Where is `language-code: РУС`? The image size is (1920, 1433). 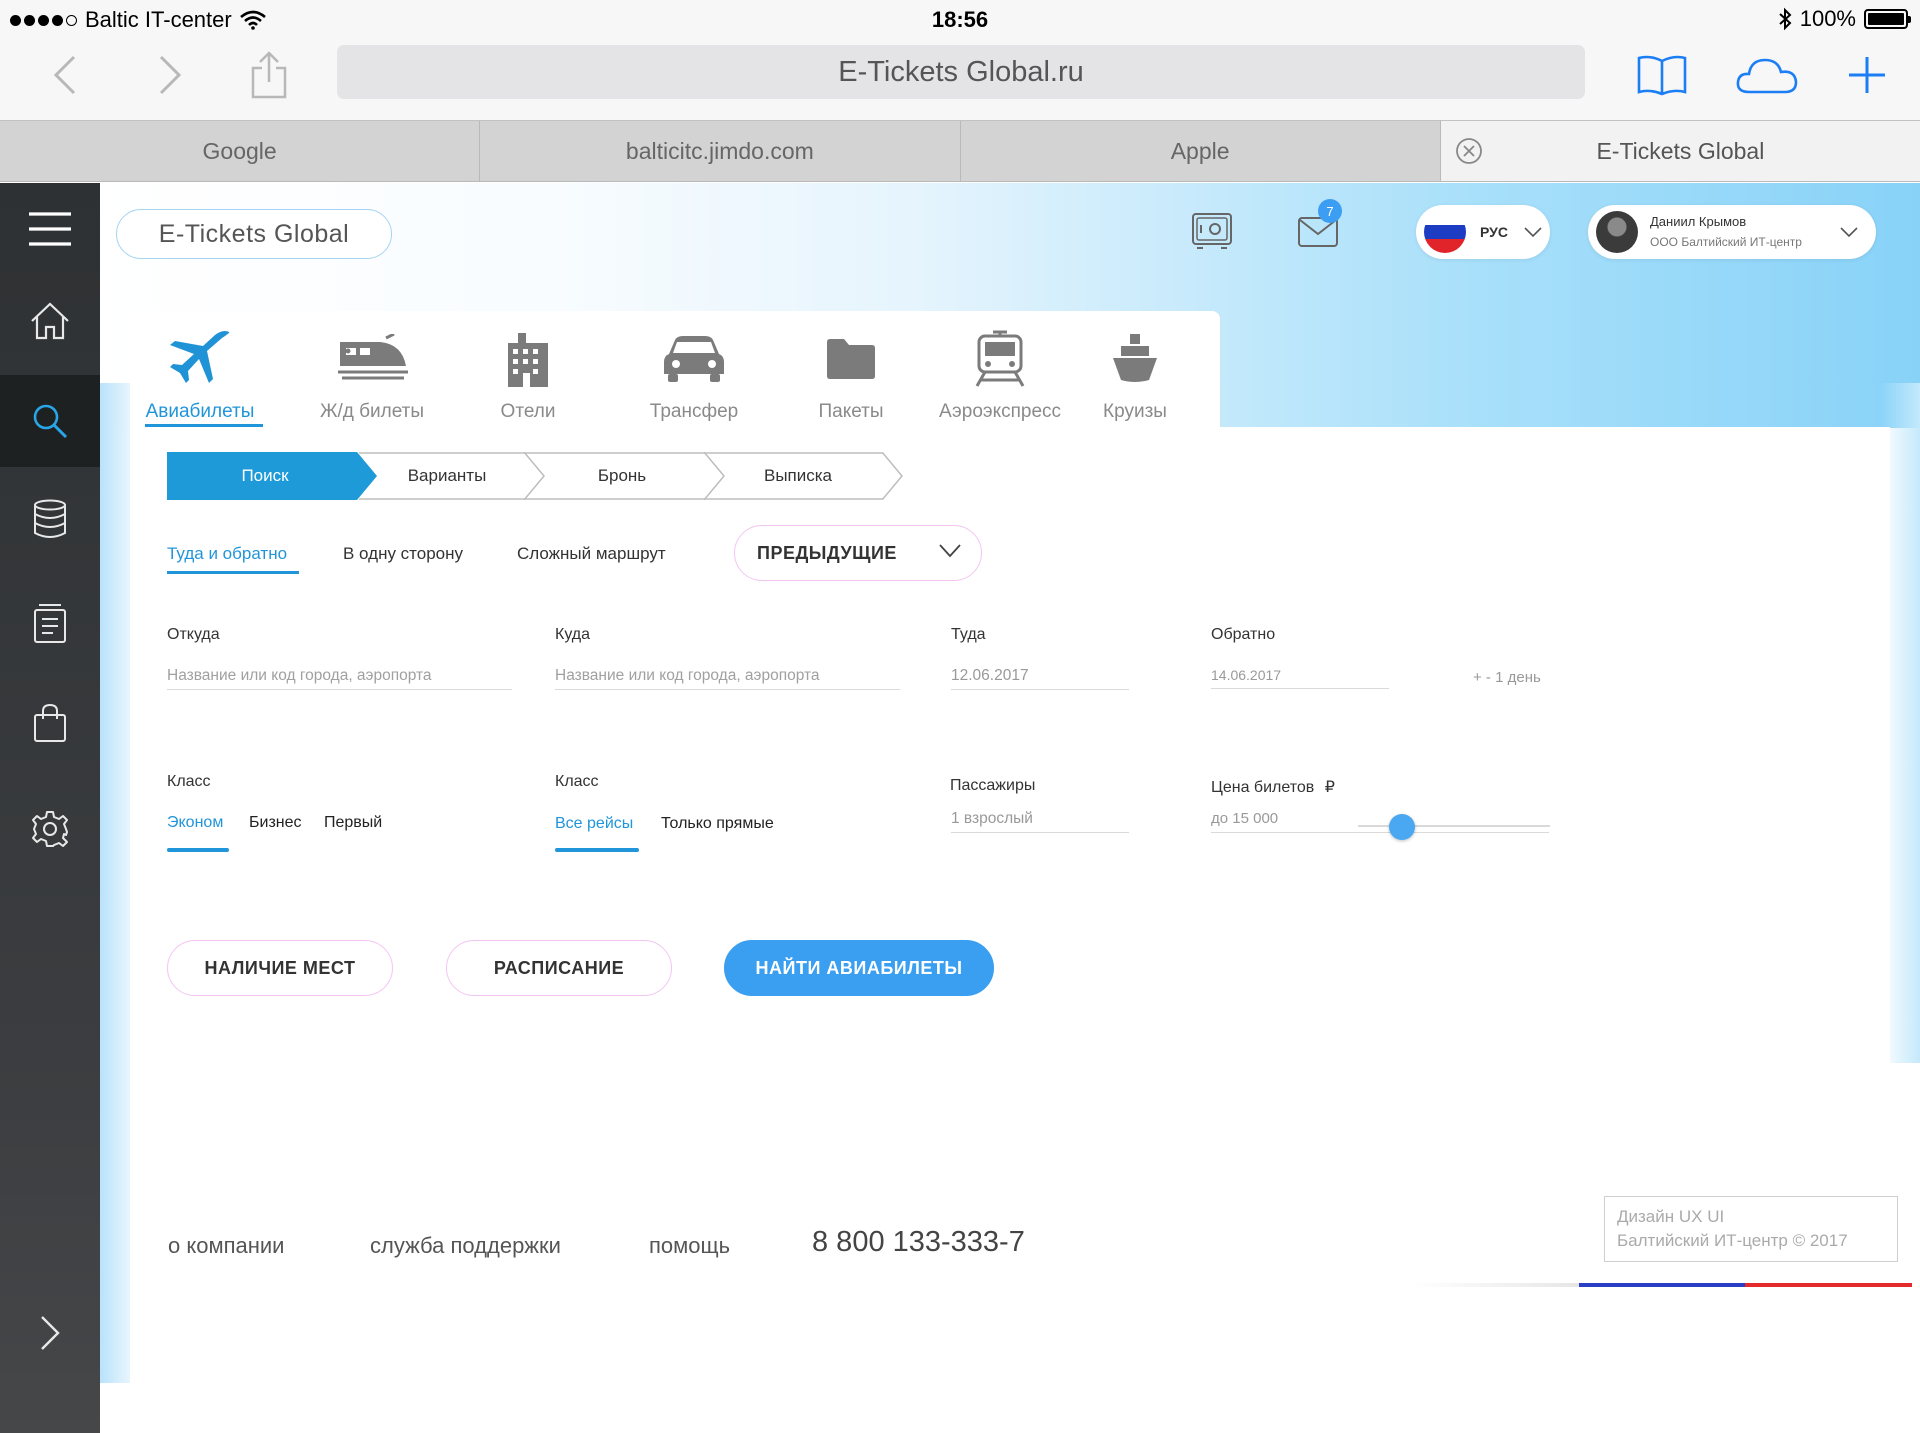
language-code: РУС is located at coordinates (1494, 232).